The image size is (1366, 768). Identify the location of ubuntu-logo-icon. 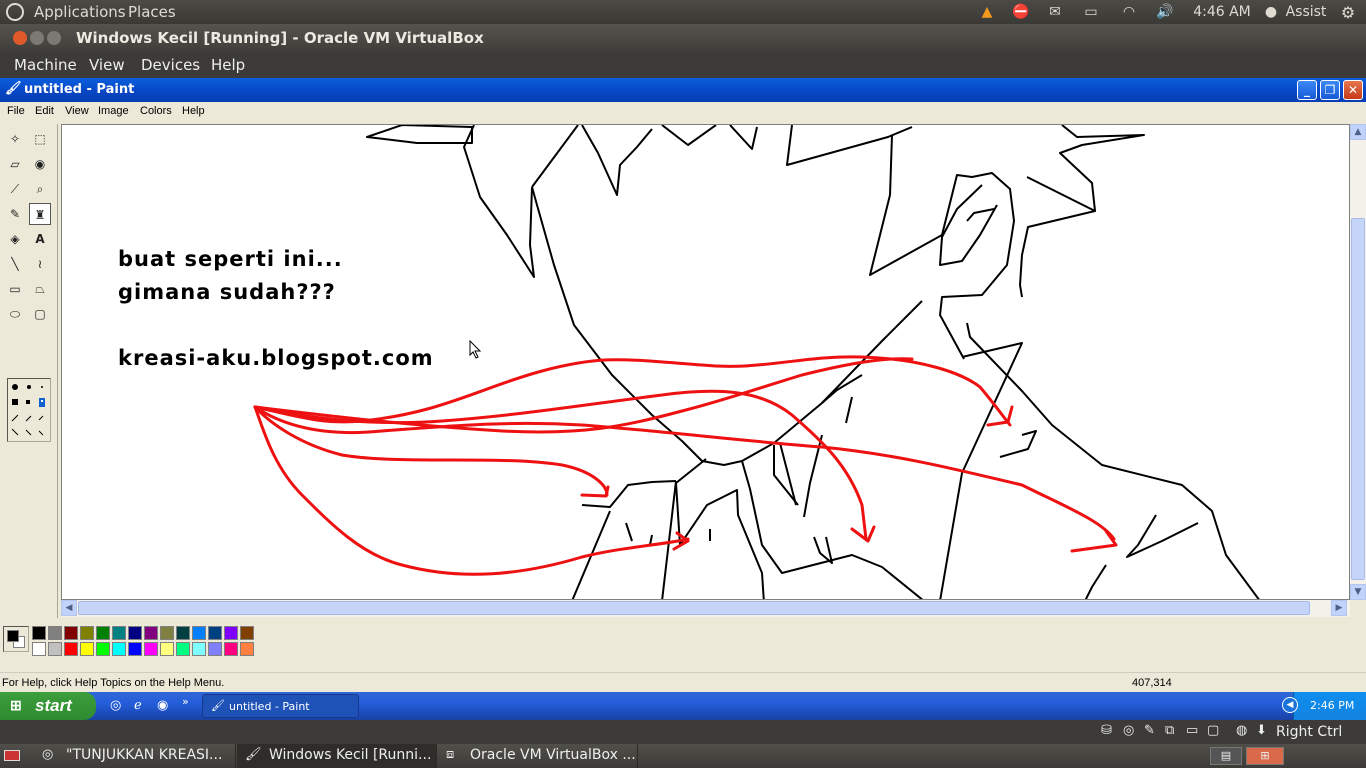
(15, 12).